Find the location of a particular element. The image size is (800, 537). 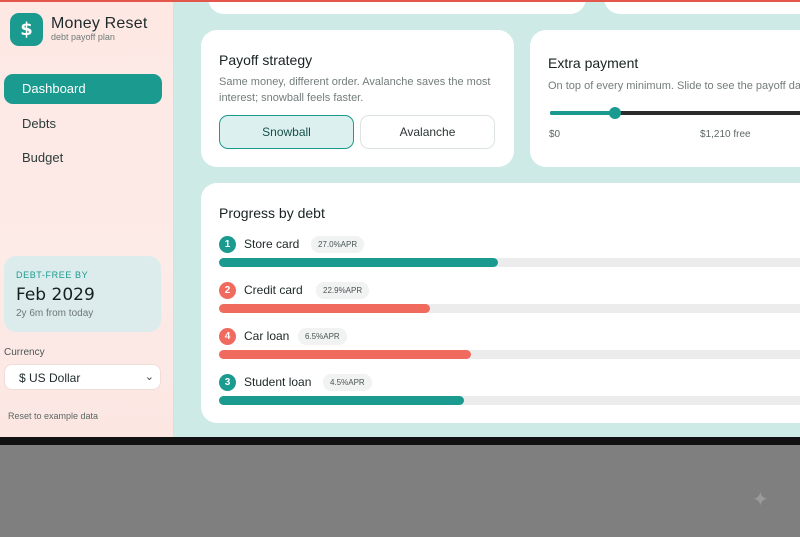

extra-payment-title: Extra payment is located at coordinates (593, 63).